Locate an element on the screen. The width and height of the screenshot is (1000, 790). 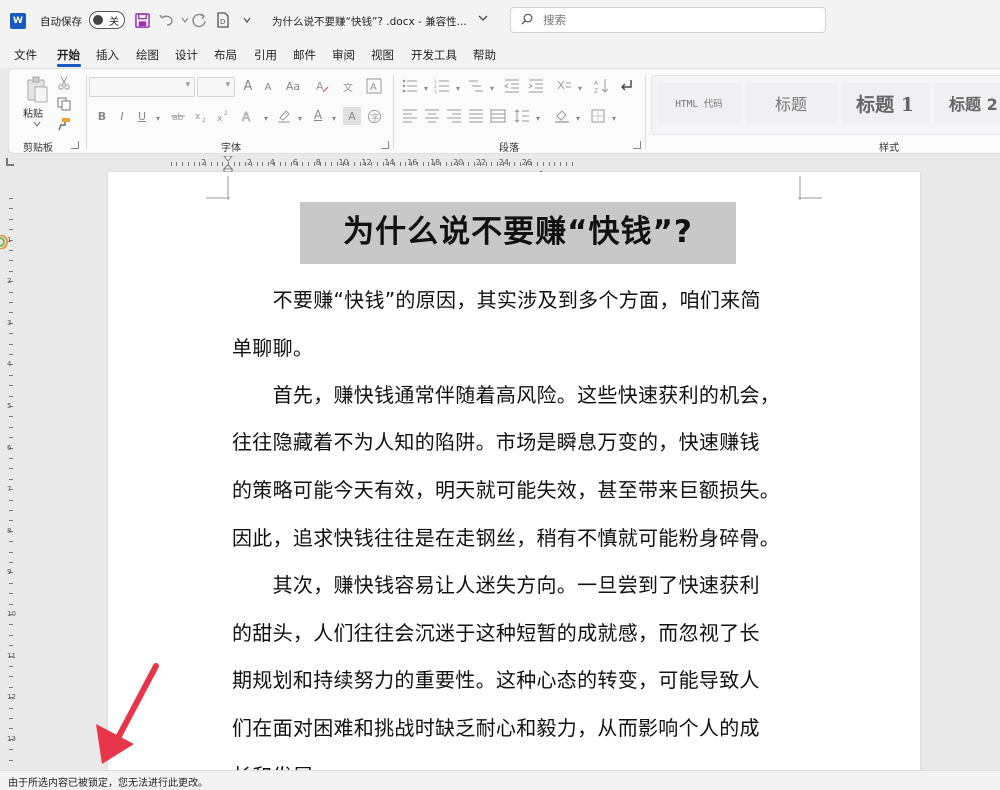
subscript-icon: x2 is located at coordinates (202, 116).